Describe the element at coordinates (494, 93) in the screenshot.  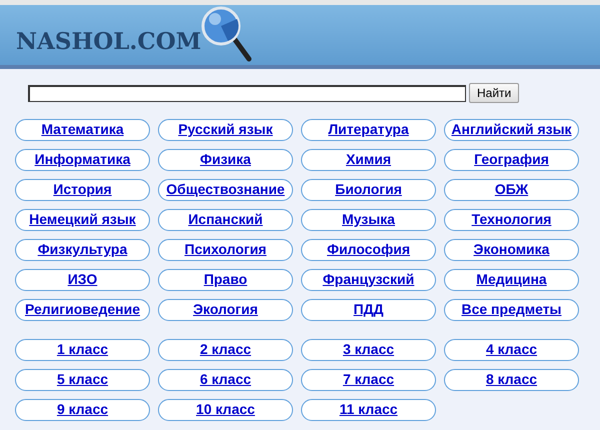
I see `search-button: Найти` at that location.